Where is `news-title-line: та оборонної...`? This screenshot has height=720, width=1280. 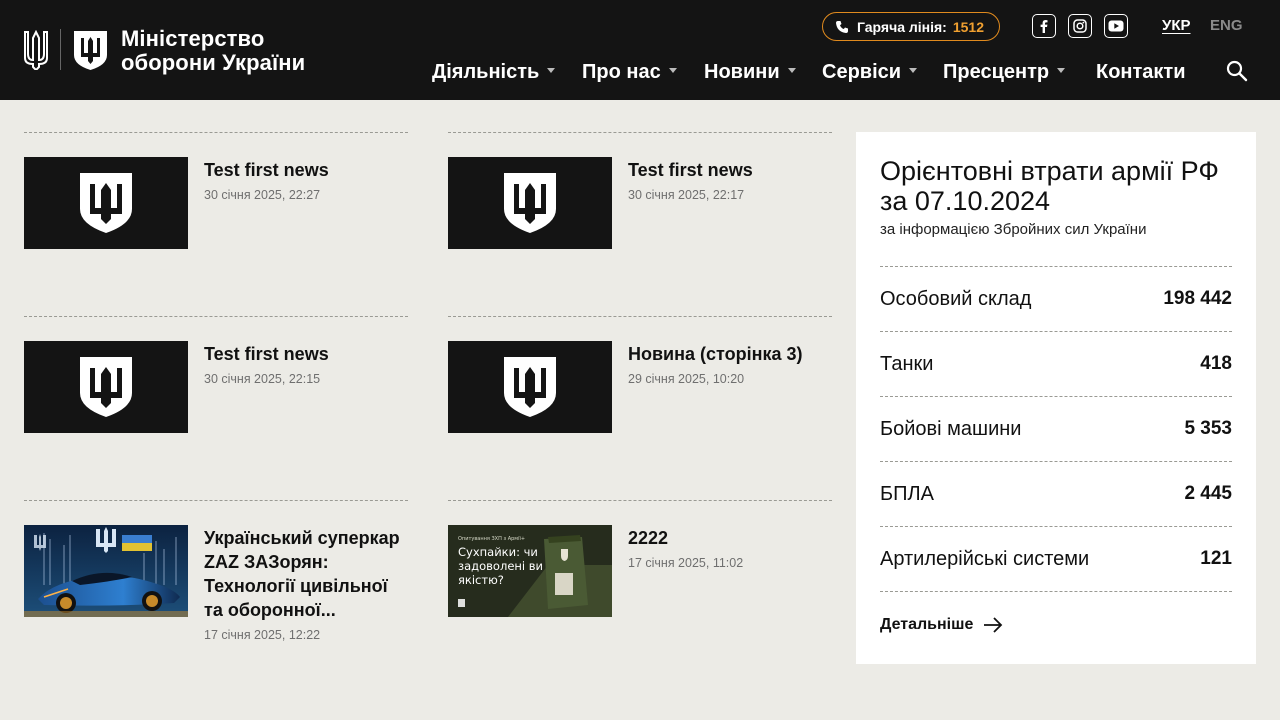 news-title-line: та оборонної... is located at coordinates (270, 610).